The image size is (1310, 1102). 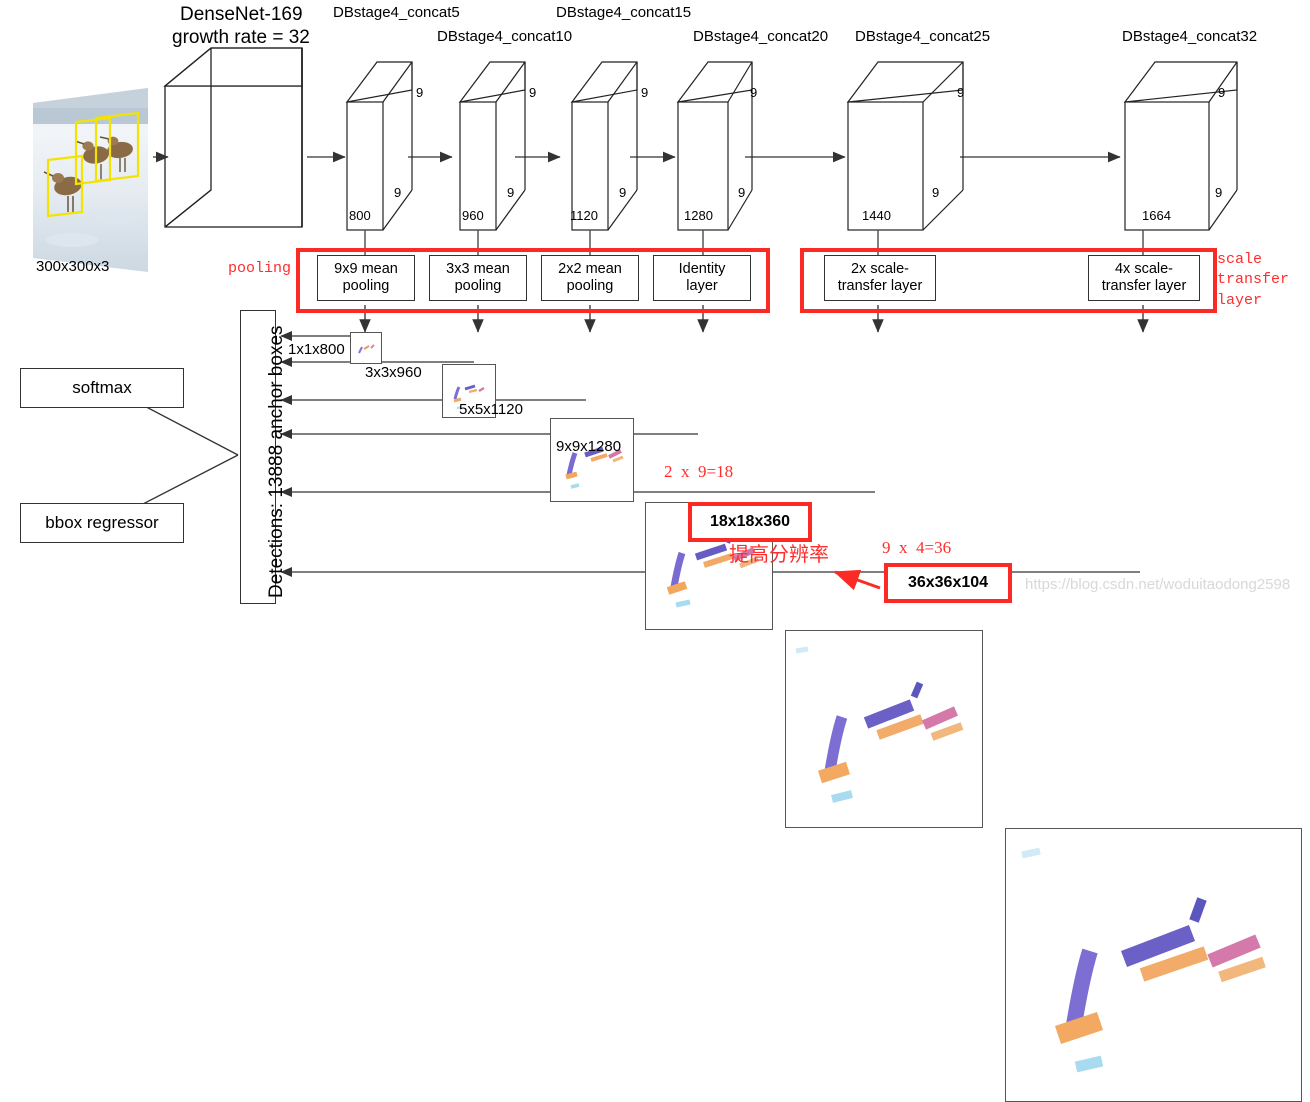 I want to click on cube-dim-top-3: 9, so click(x=645, y=92).